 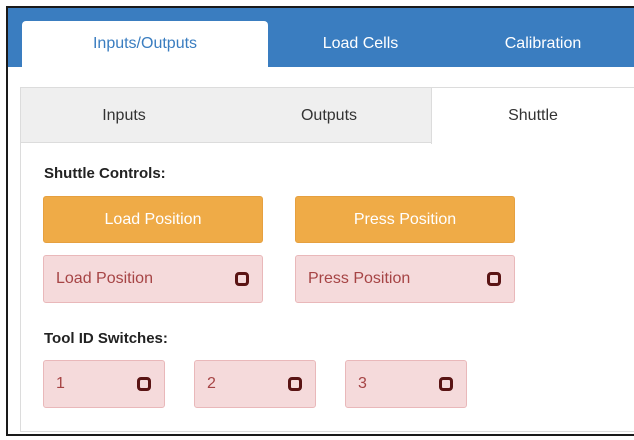 What do you see at coordinates (532, 116) in the screenshot?
I see `tab-shuttle: Shuttle` at bounding box center [532, 116].